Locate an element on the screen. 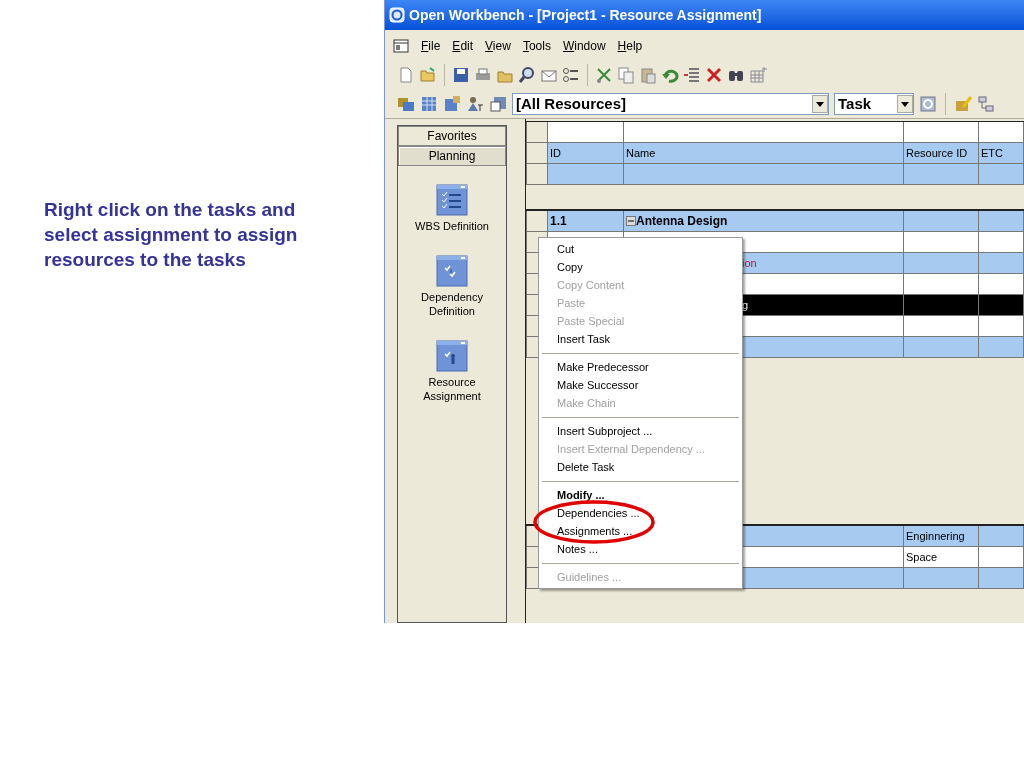  collapse-icon is located at coordinates (631, 221).